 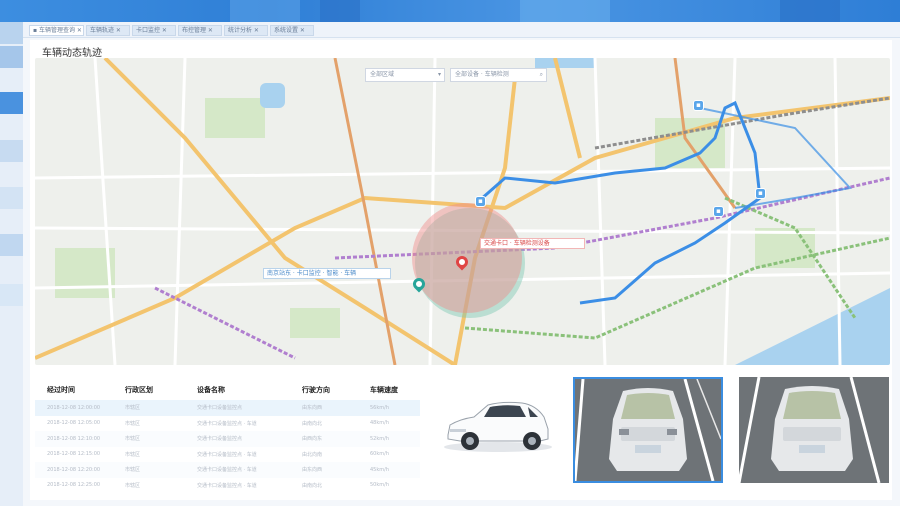 I want to click on cell-direction: 由西向东, so click(x=312, y=439).